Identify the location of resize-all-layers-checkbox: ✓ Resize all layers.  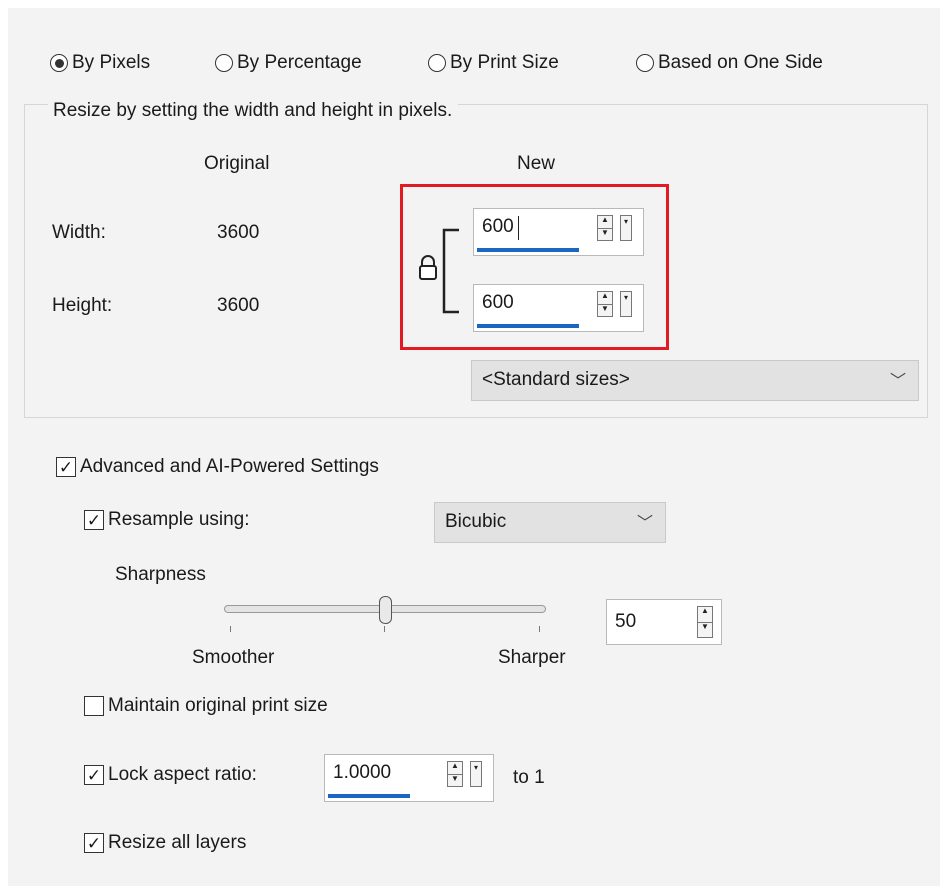
(165, 843).